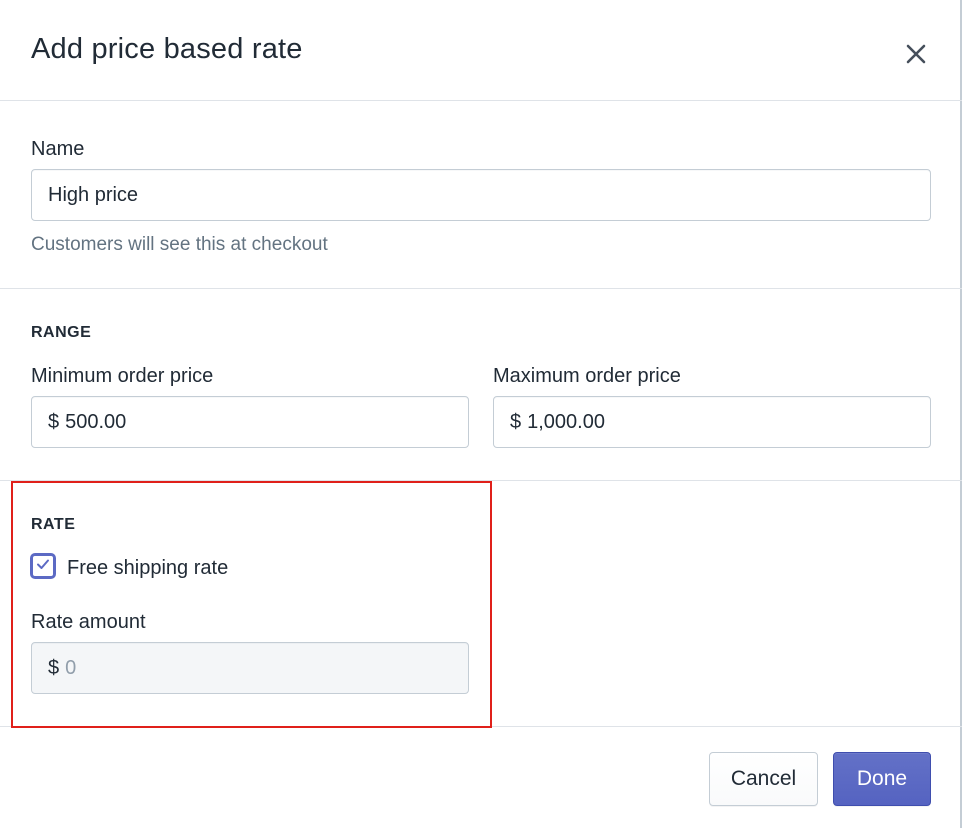 The image size is (964, 828). I want to click on min-price-label: Minimum order price, so click(122, 376).